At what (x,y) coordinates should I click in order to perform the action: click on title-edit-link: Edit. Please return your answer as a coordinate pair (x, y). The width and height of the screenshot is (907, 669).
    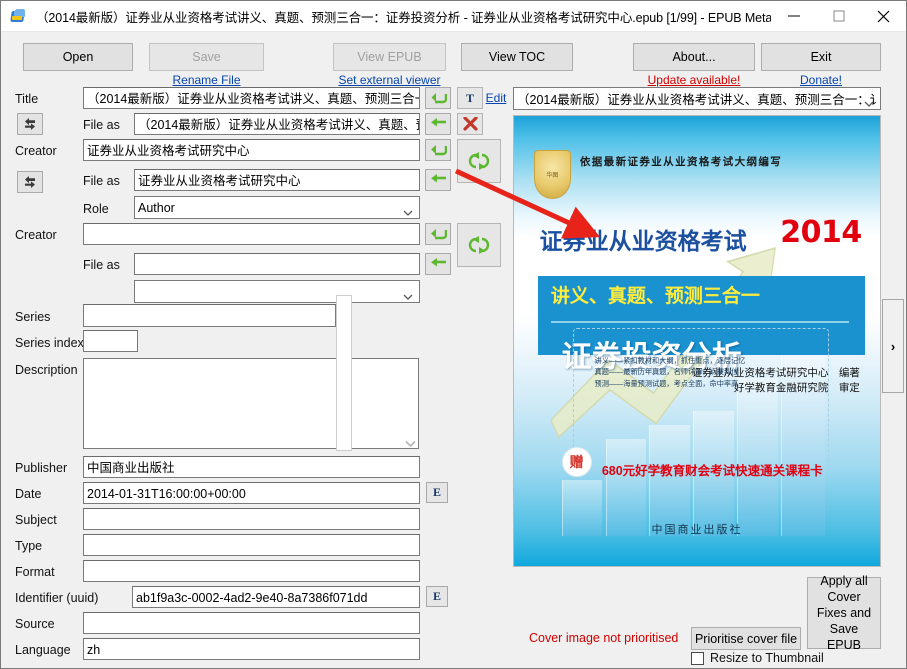
    Looking at the image, I should click on (496, 98).